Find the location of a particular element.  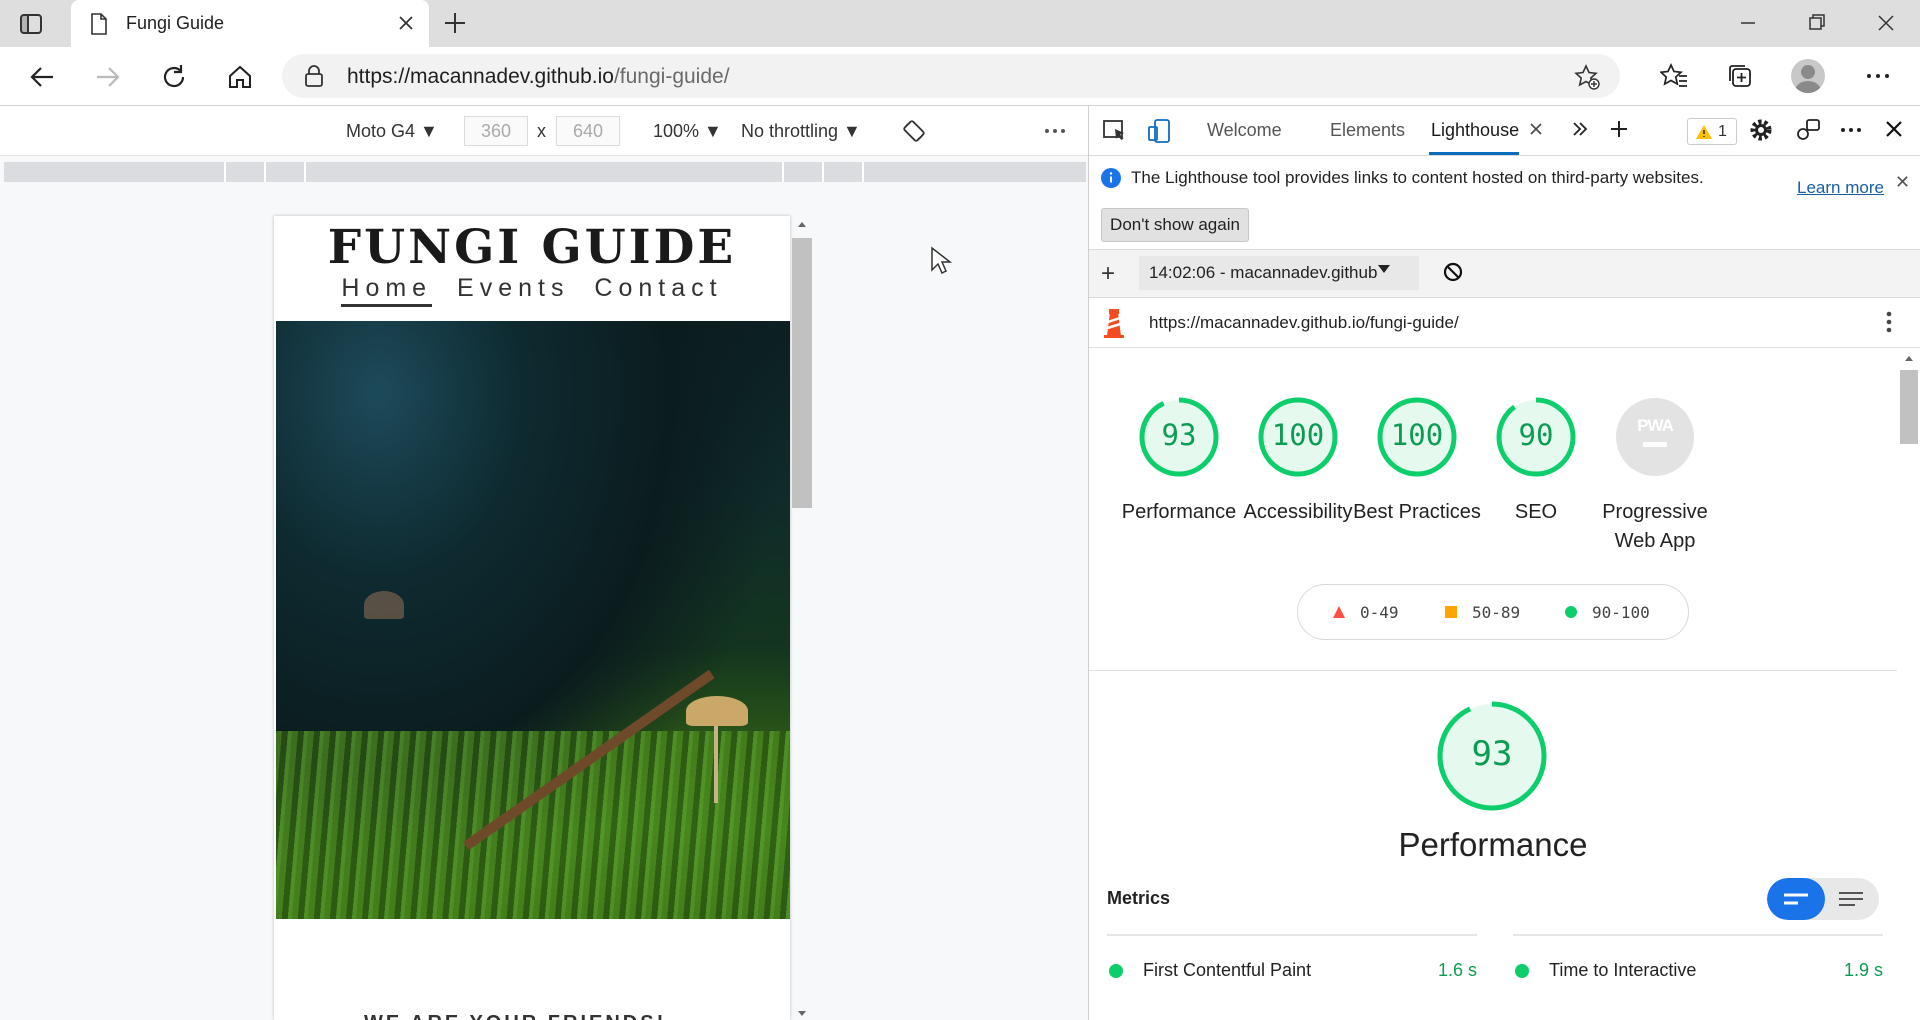

tab-lighthouse: Lighthouse is located at coordinates (1475, 130).